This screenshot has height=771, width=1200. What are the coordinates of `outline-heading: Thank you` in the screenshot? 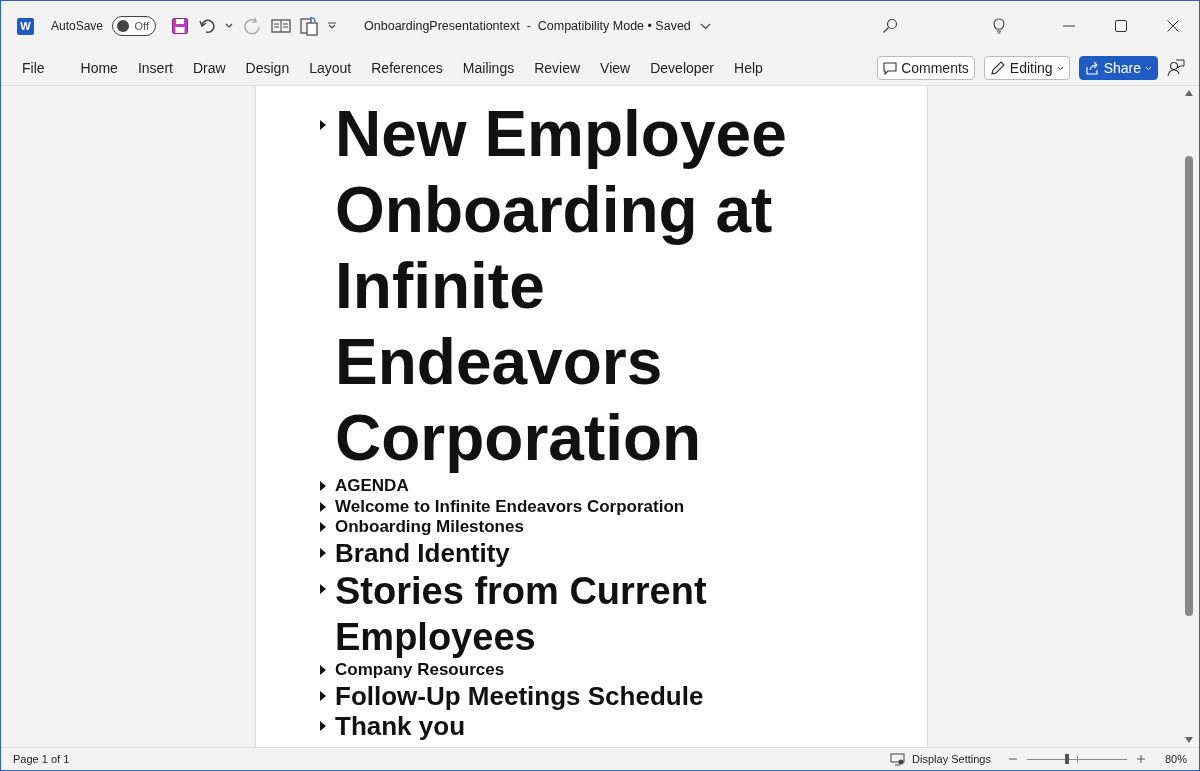 It's located at (400, 726).